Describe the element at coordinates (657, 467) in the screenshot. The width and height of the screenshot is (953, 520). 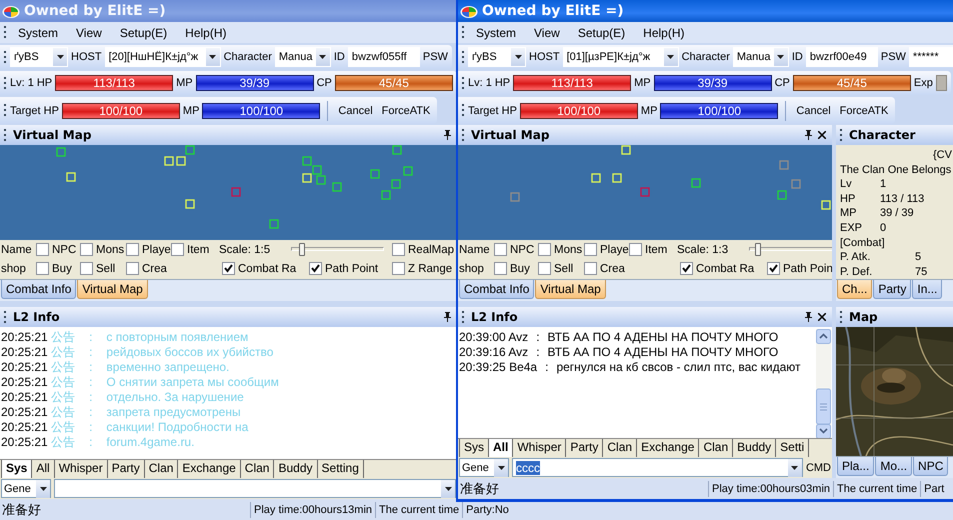
I see `chat-input: cccc` at that location.